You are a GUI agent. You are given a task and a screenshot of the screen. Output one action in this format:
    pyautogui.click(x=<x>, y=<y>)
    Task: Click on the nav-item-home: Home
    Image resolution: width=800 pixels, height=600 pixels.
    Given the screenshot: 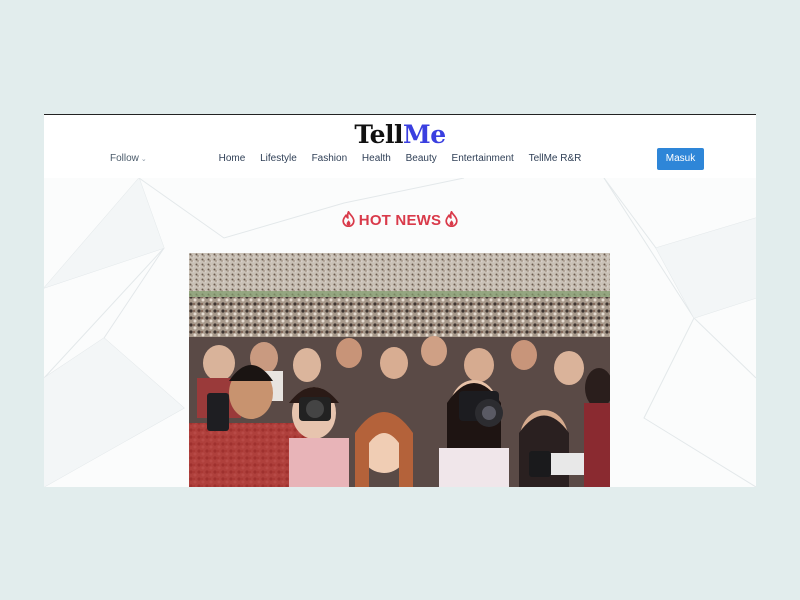 What is the action you would take?
    pyautogui.click(x=232, y=158)
    